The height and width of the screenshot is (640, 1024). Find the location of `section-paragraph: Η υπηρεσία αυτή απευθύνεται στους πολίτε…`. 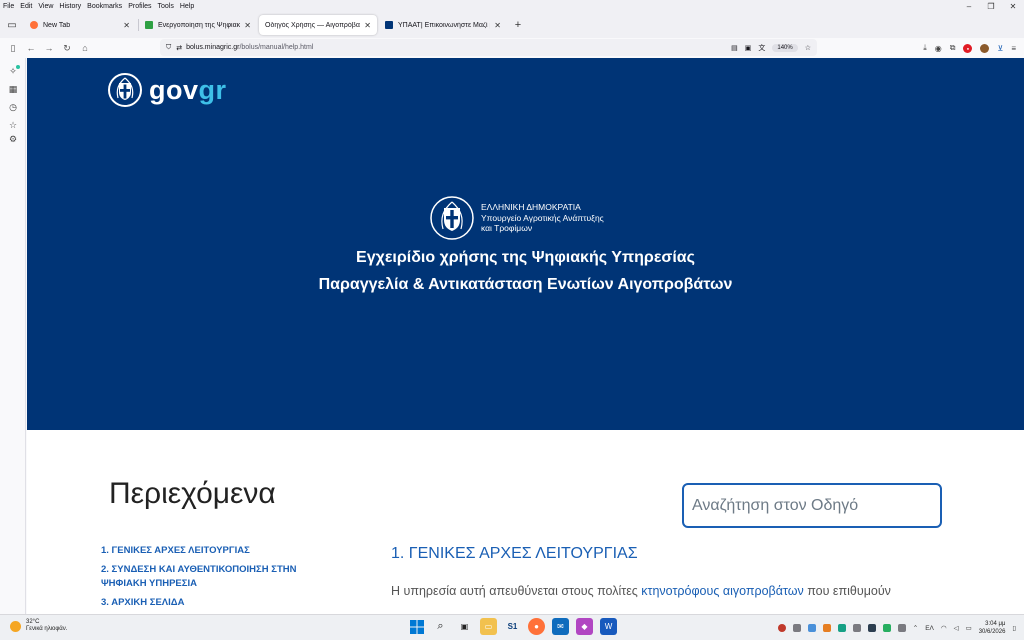

section-paragraph: Η υπηρεσία αυτή απευθύνεται στους πολίτε… is located at coordinates (641, 591).